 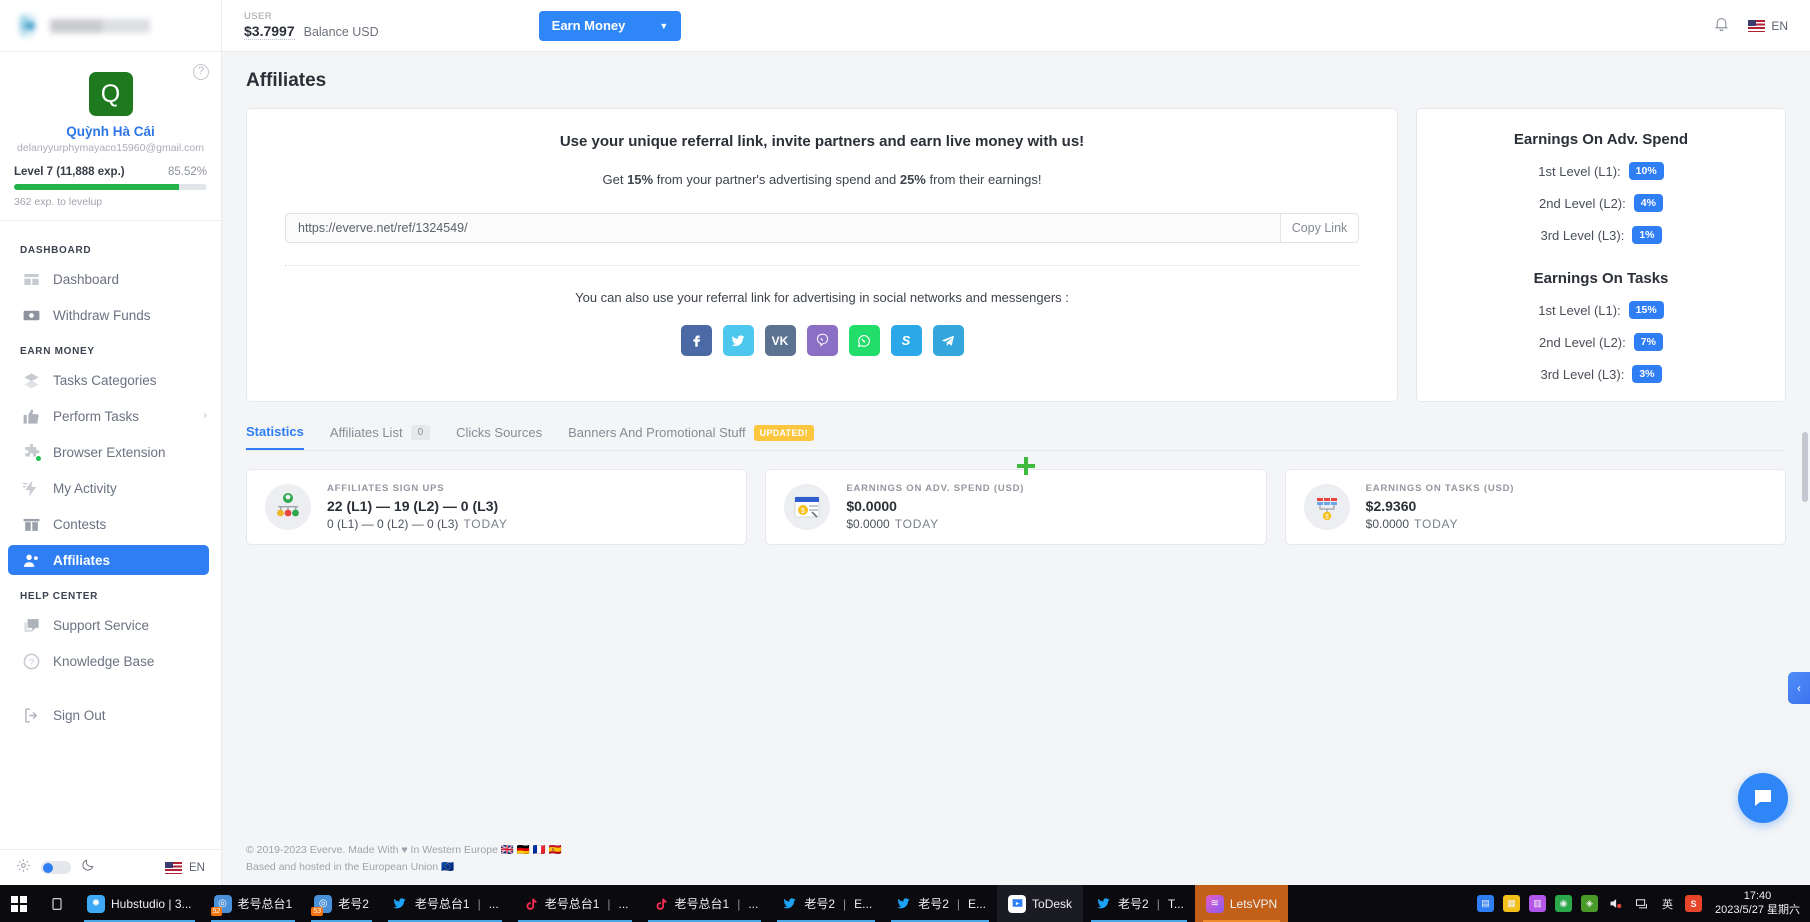 I want to click on rate-value: 4%, so click(x=1648, y=203).